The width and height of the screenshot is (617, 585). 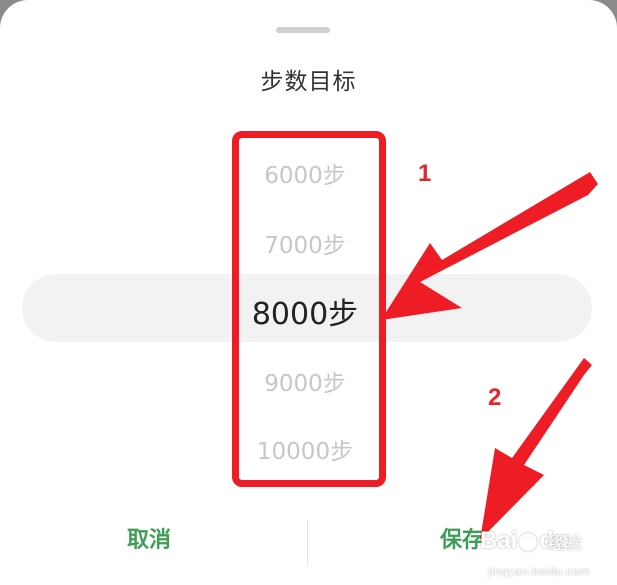 What do you see at coordinates (303, 30) in the screenshot?
I see `drag-handle` at bounding box center [303, 30].